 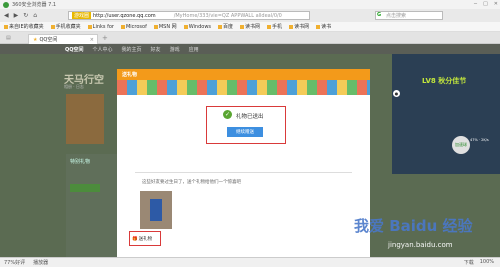 I want to click on baidu-watermark: 我爱 Baidu 经验 jingyan.baidu.com, so click(x=424, y=235).